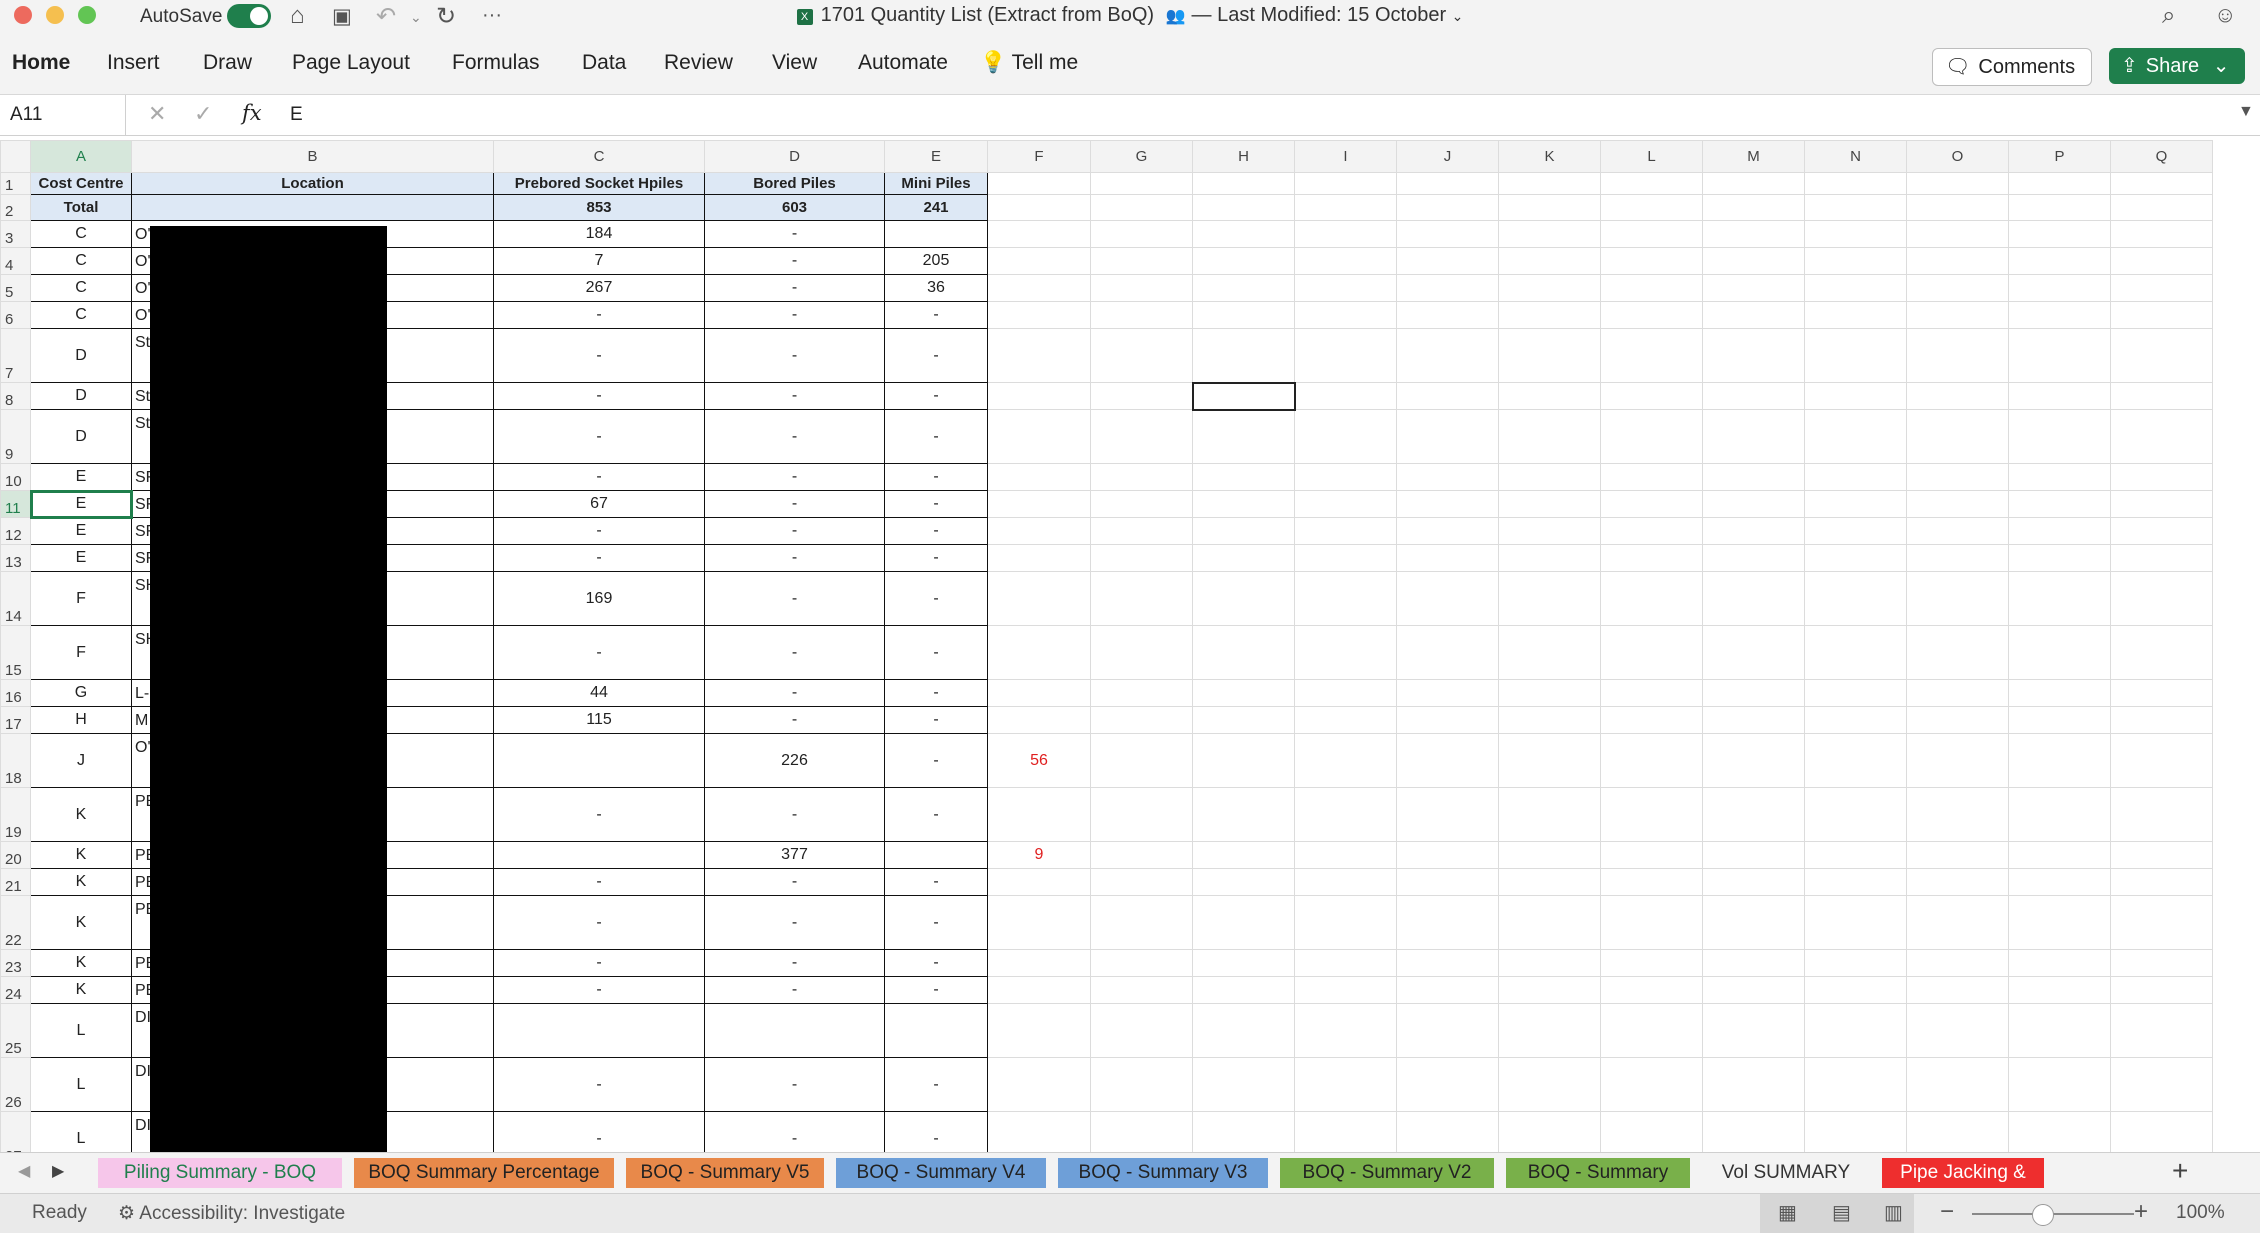  I want to click on bored-piles-cell: 377, so click(794, 855).